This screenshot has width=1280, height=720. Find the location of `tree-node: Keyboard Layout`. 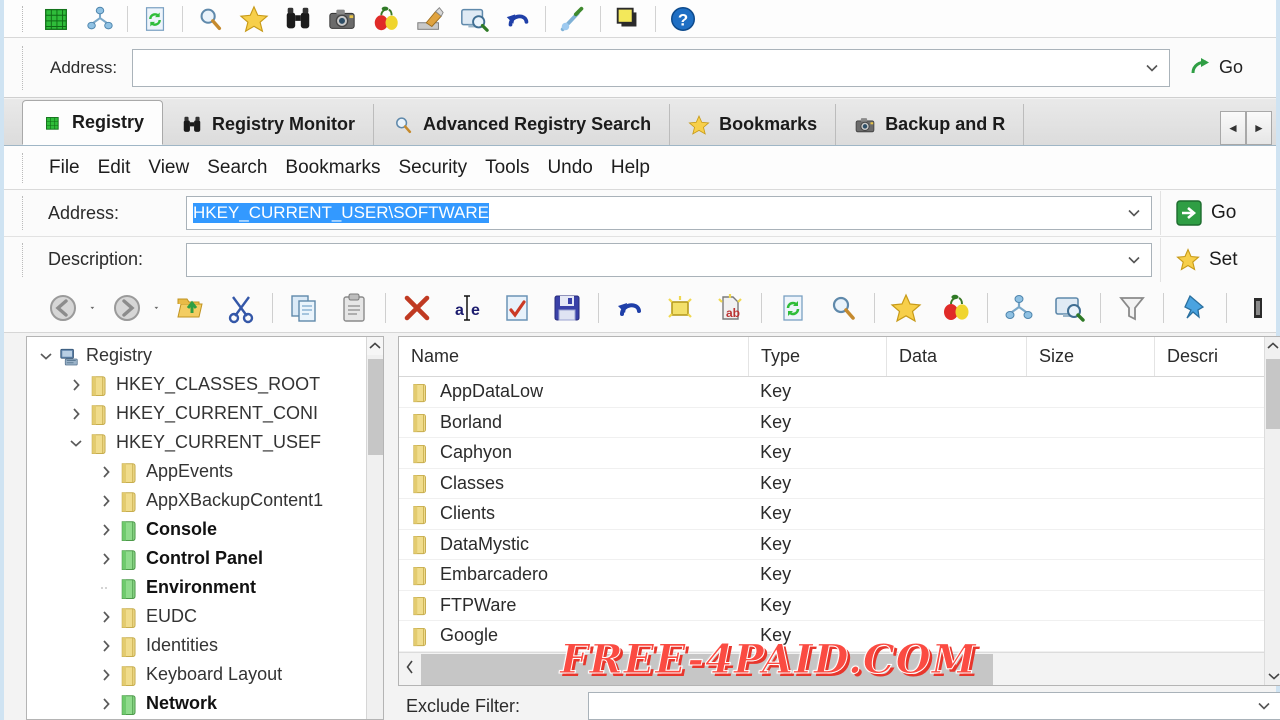

tree-node: Keyboard Layout is located at coordinates (196, 674).